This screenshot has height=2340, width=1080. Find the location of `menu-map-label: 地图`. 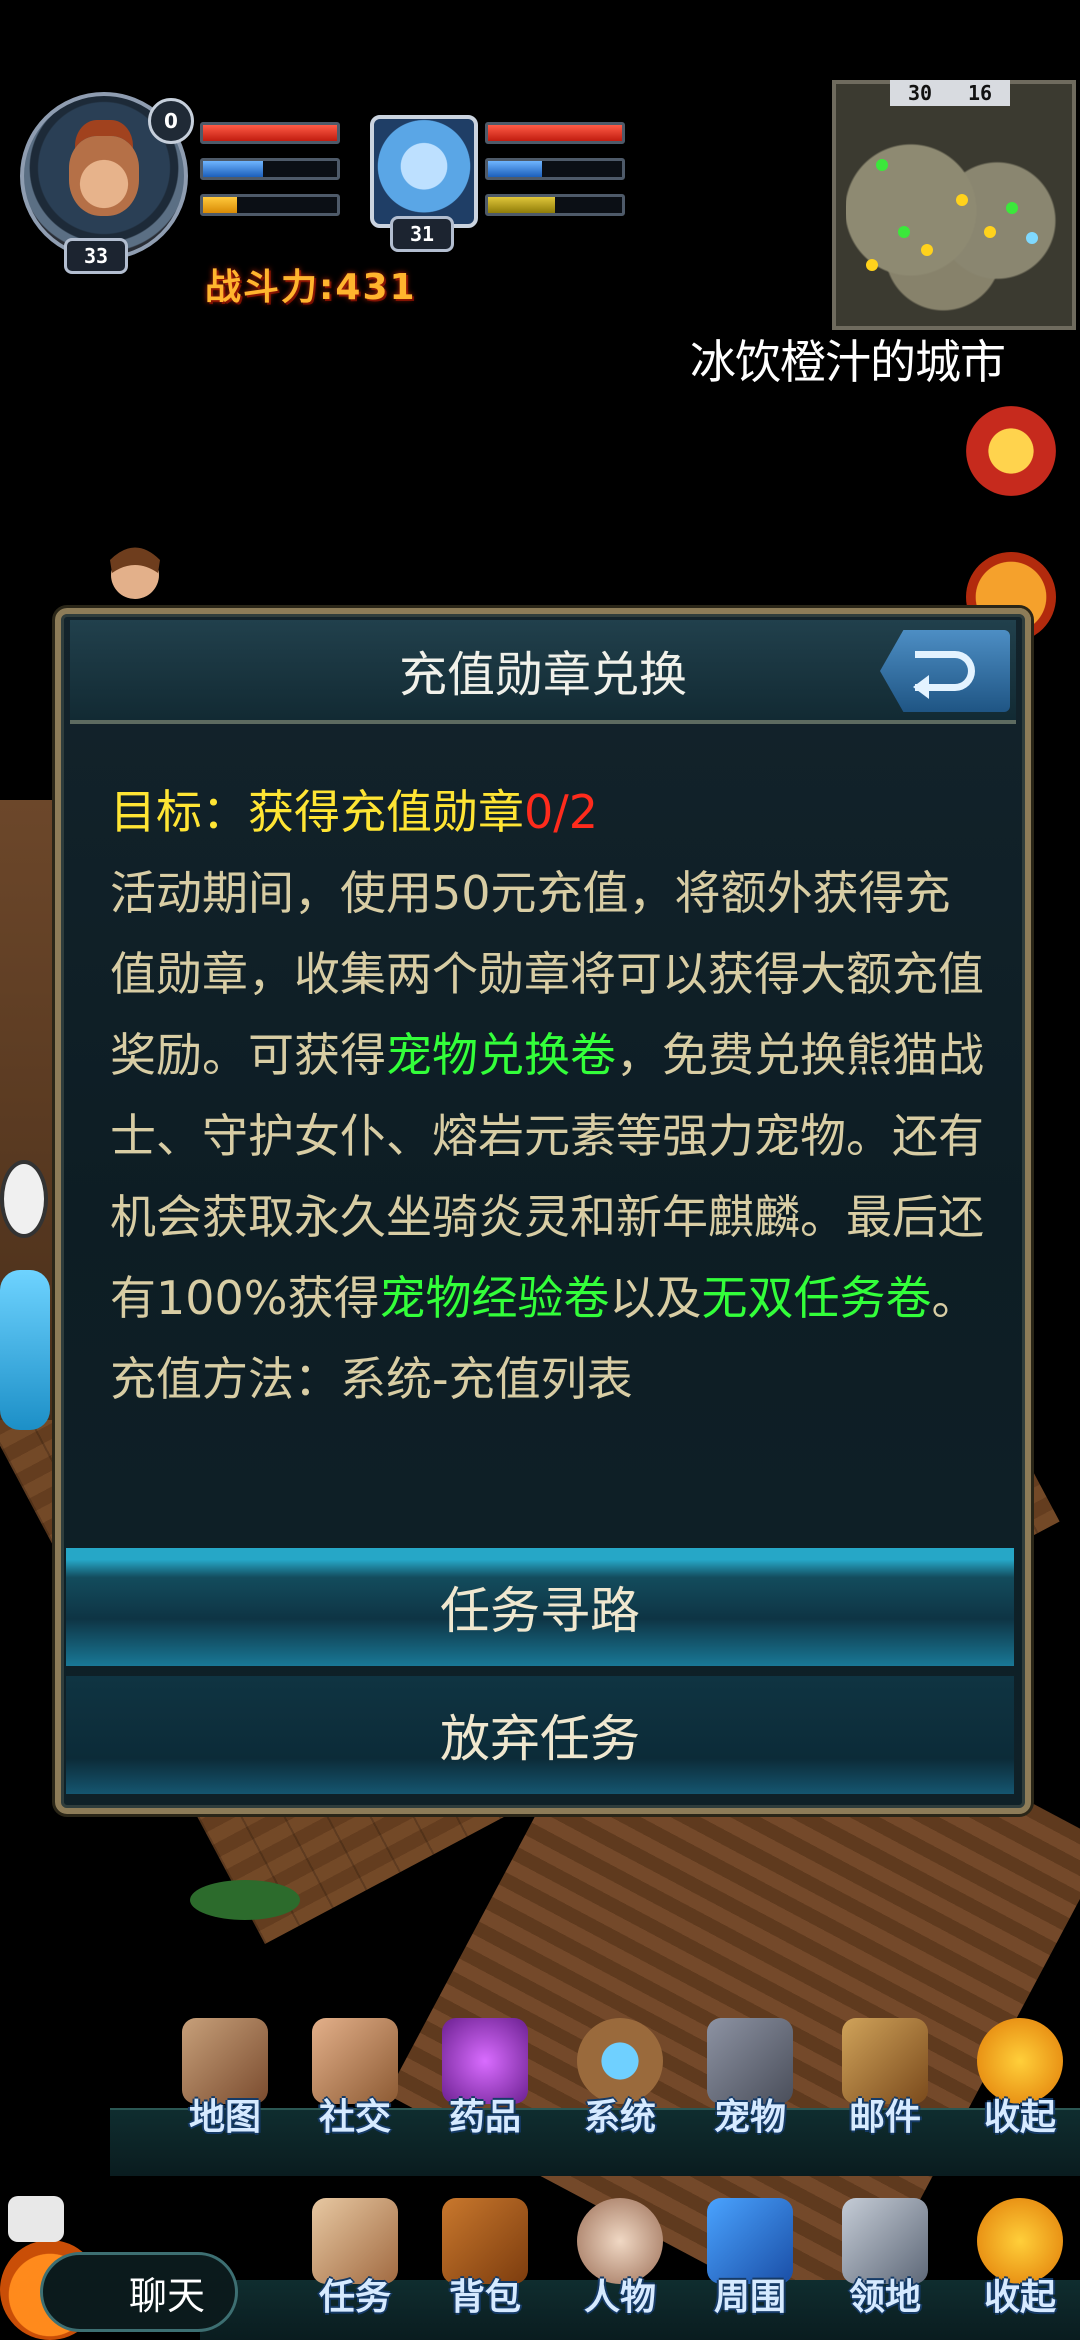

menu-map-label: 地图 is located at coordinates (224, 2117).